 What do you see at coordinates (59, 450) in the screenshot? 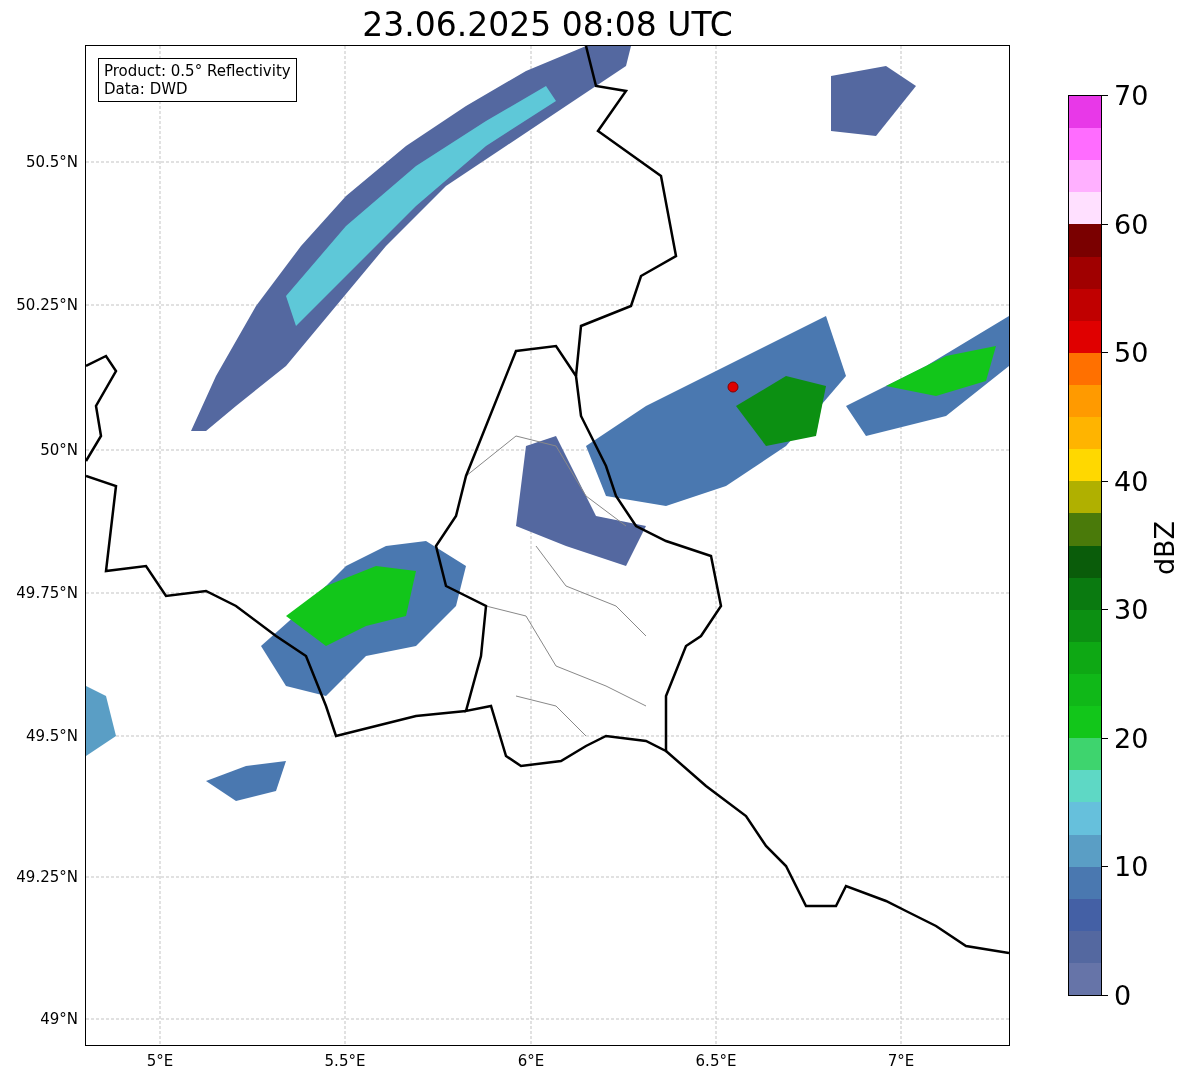
I see `axis-tick-label: 50°N` at bounding box center [59, 450].